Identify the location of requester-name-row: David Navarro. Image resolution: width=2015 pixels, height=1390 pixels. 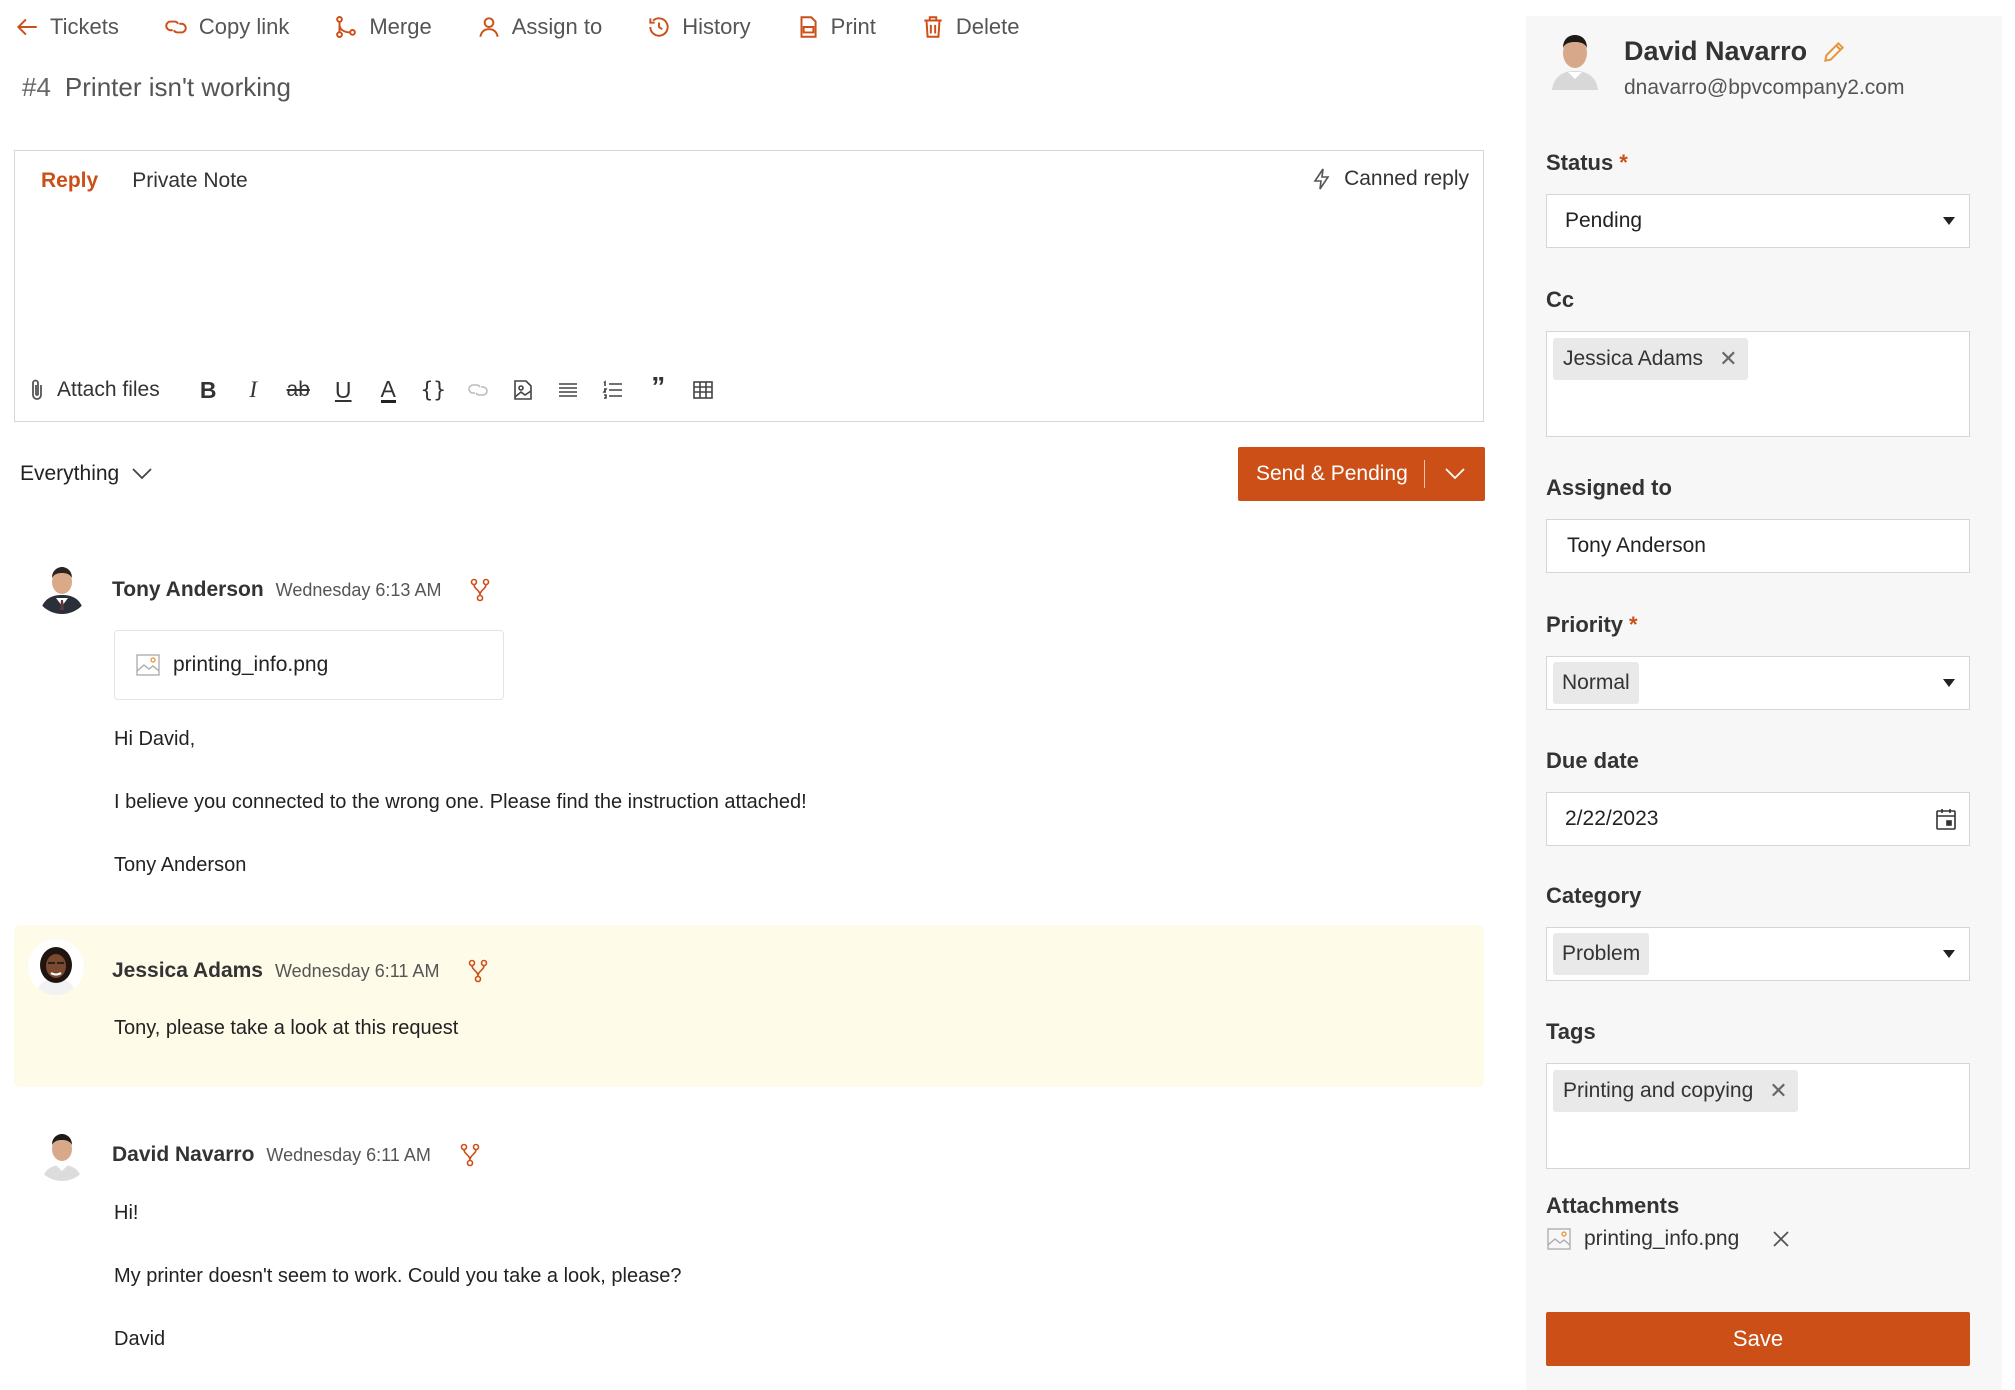
(1735, 51).